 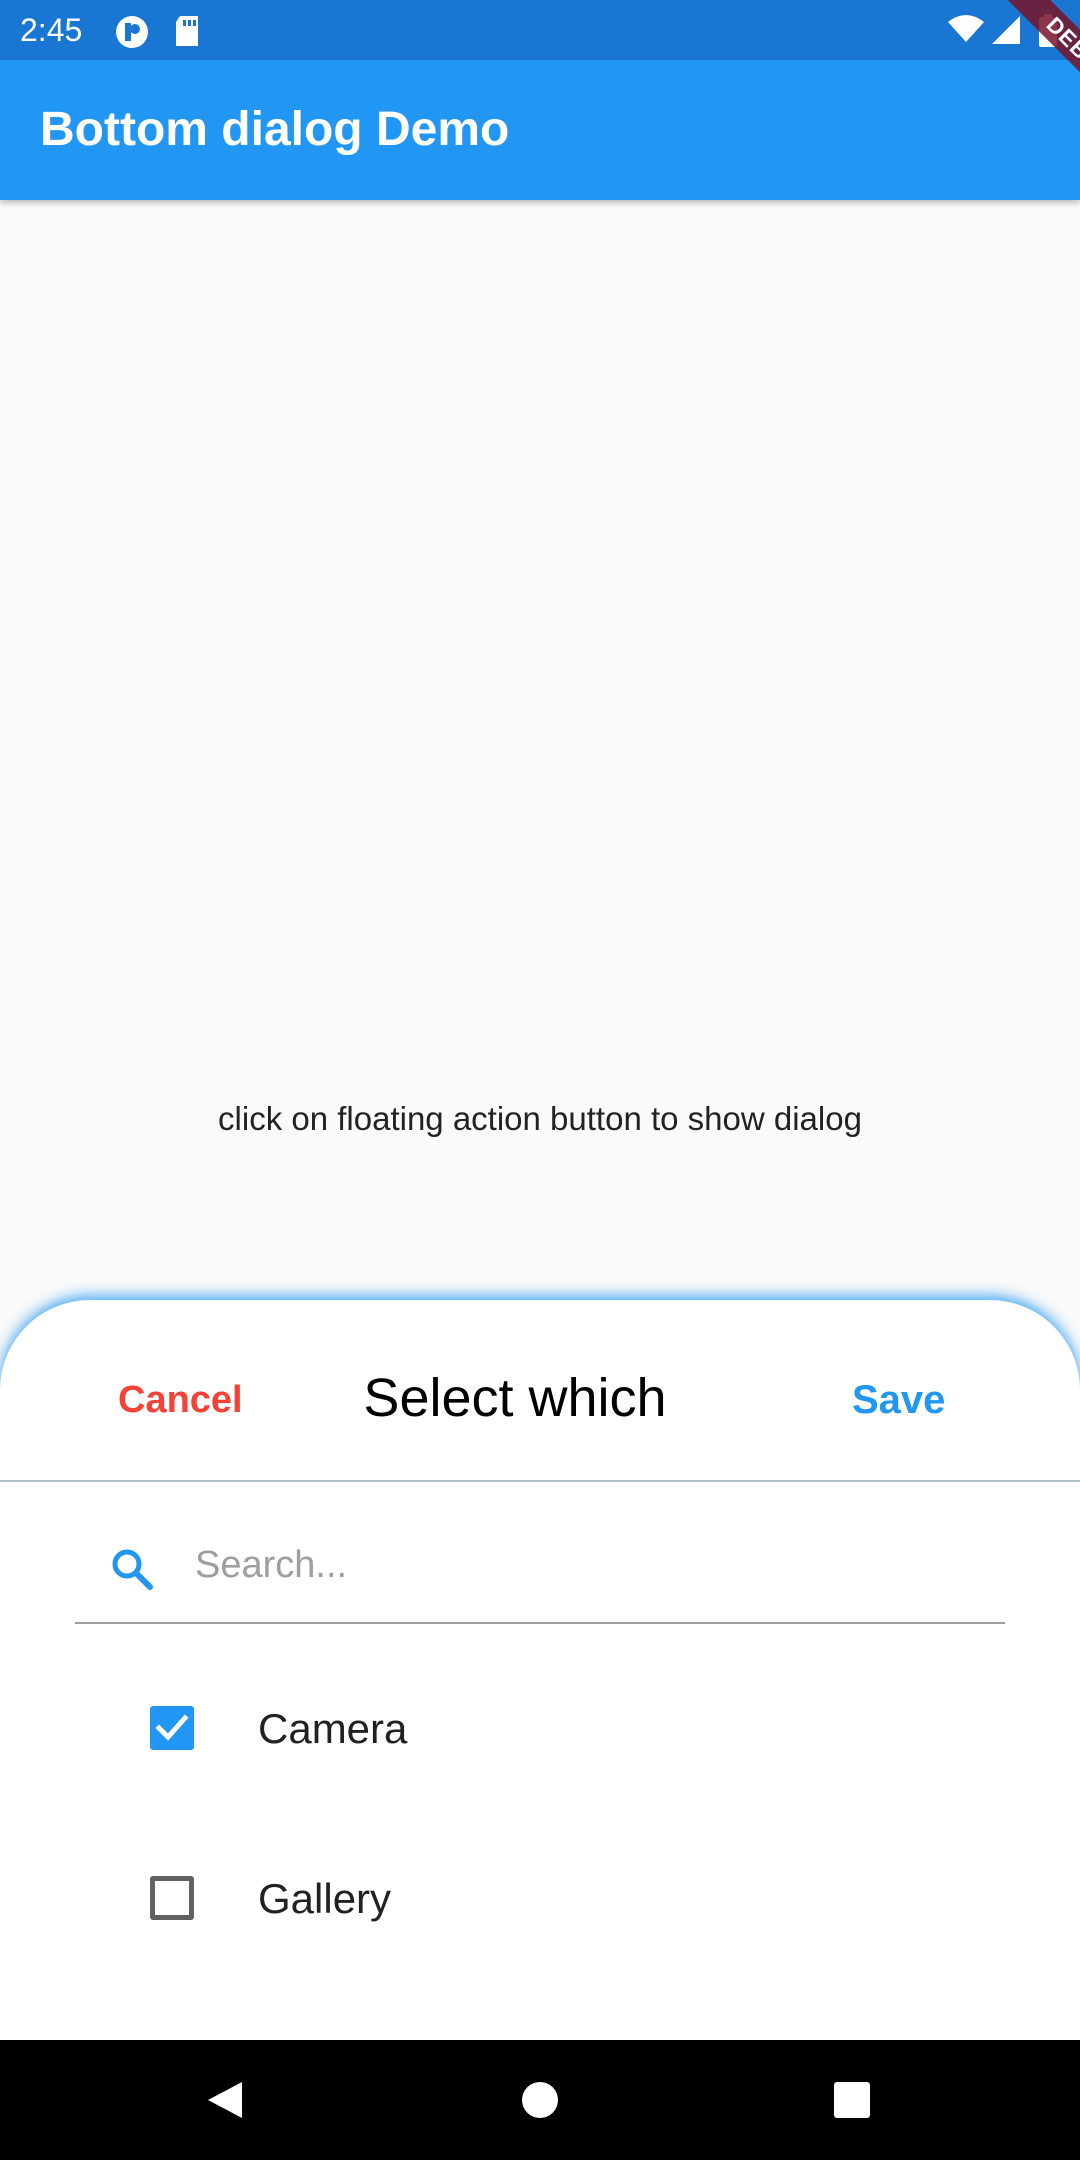 I want to click on checkbox-checked, so click(x=172, y=1728).